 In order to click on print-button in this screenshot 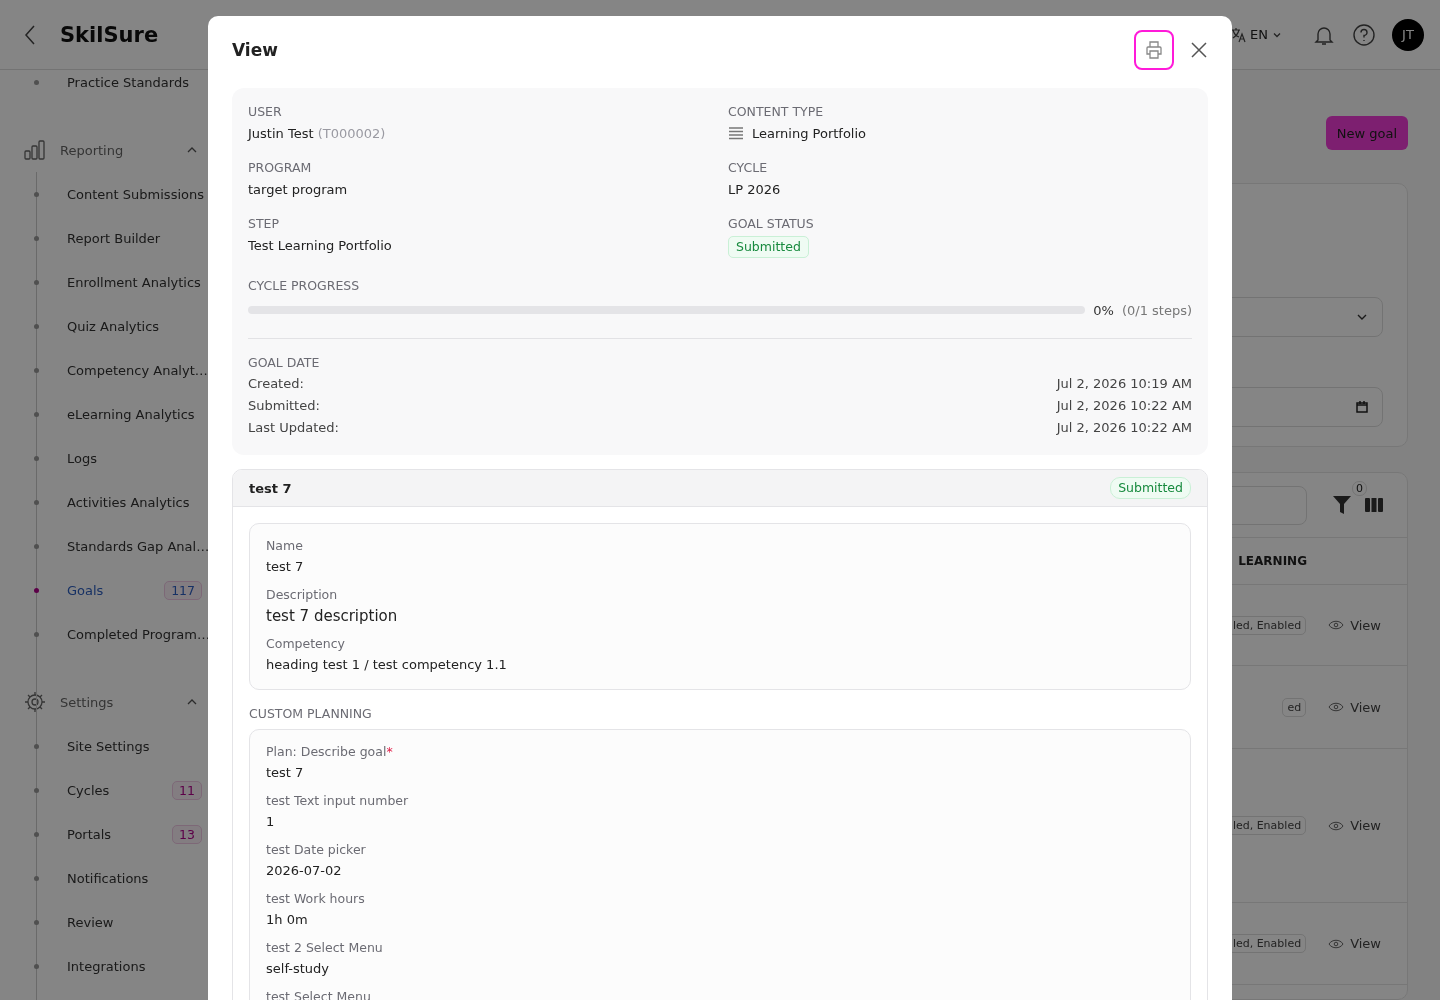, I will do `click(1154, 50)`.